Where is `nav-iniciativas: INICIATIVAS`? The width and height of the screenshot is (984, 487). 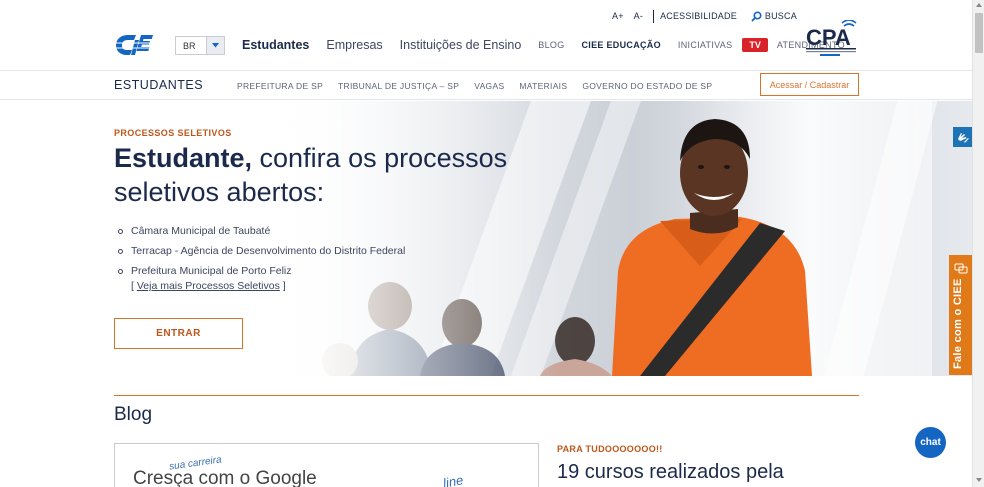
nav-iniciativas: INICIATIVAS is located at coordinates (705, 45).